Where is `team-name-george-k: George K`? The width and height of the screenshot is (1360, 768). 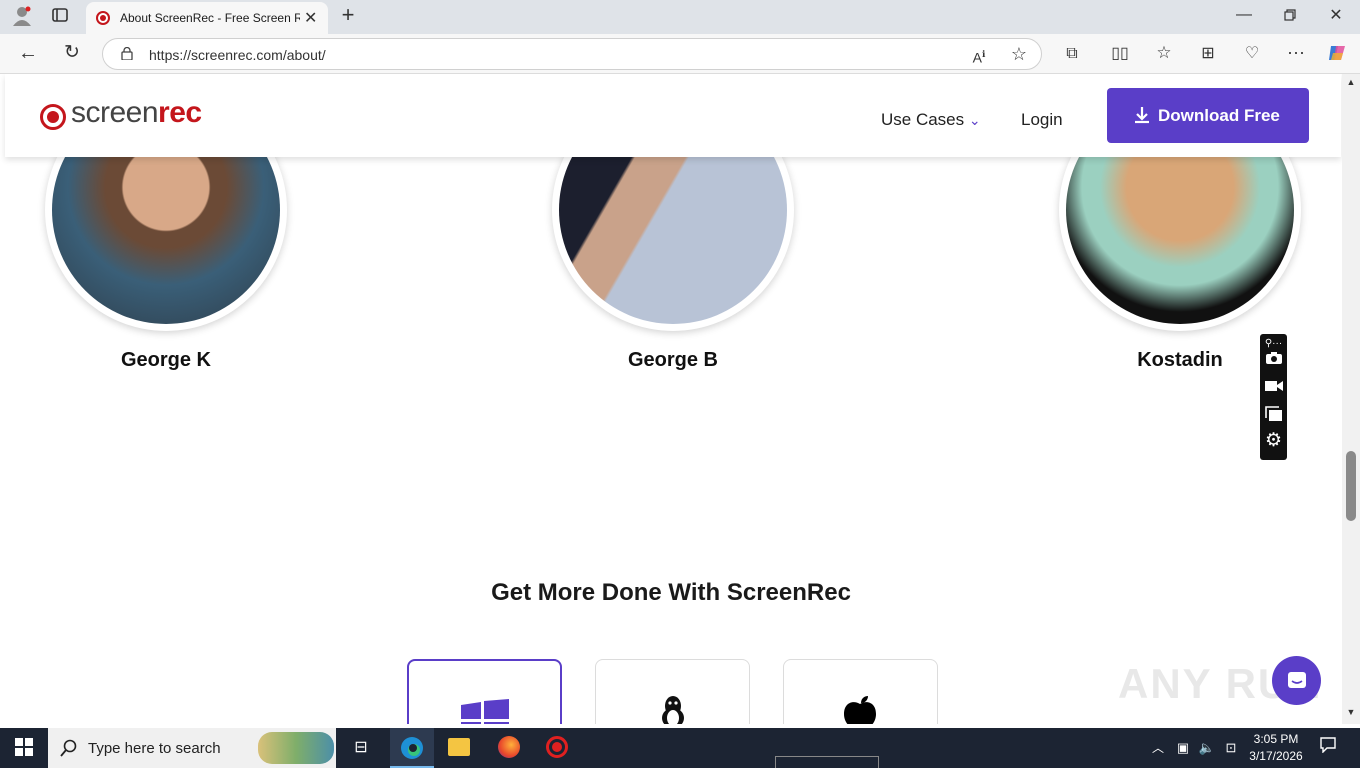 team-name-george-k: George K is located at coordinates (166, 360).